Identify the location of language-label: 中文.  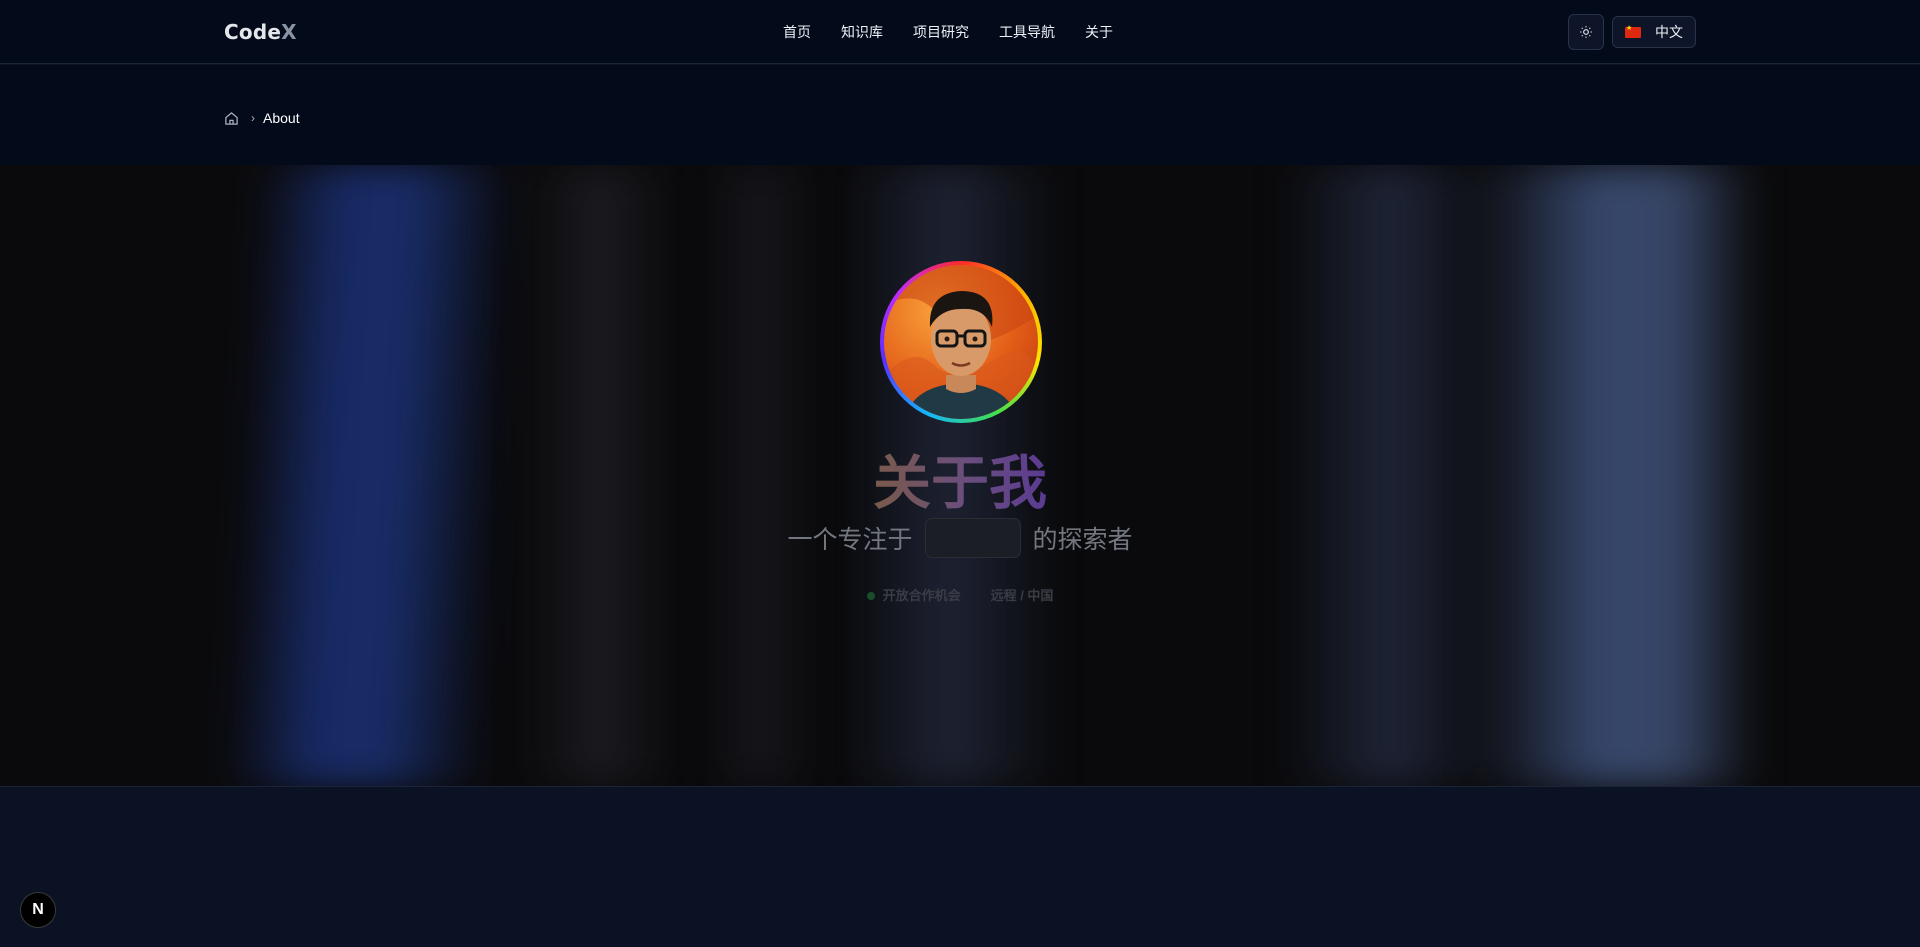
(1669, 32).